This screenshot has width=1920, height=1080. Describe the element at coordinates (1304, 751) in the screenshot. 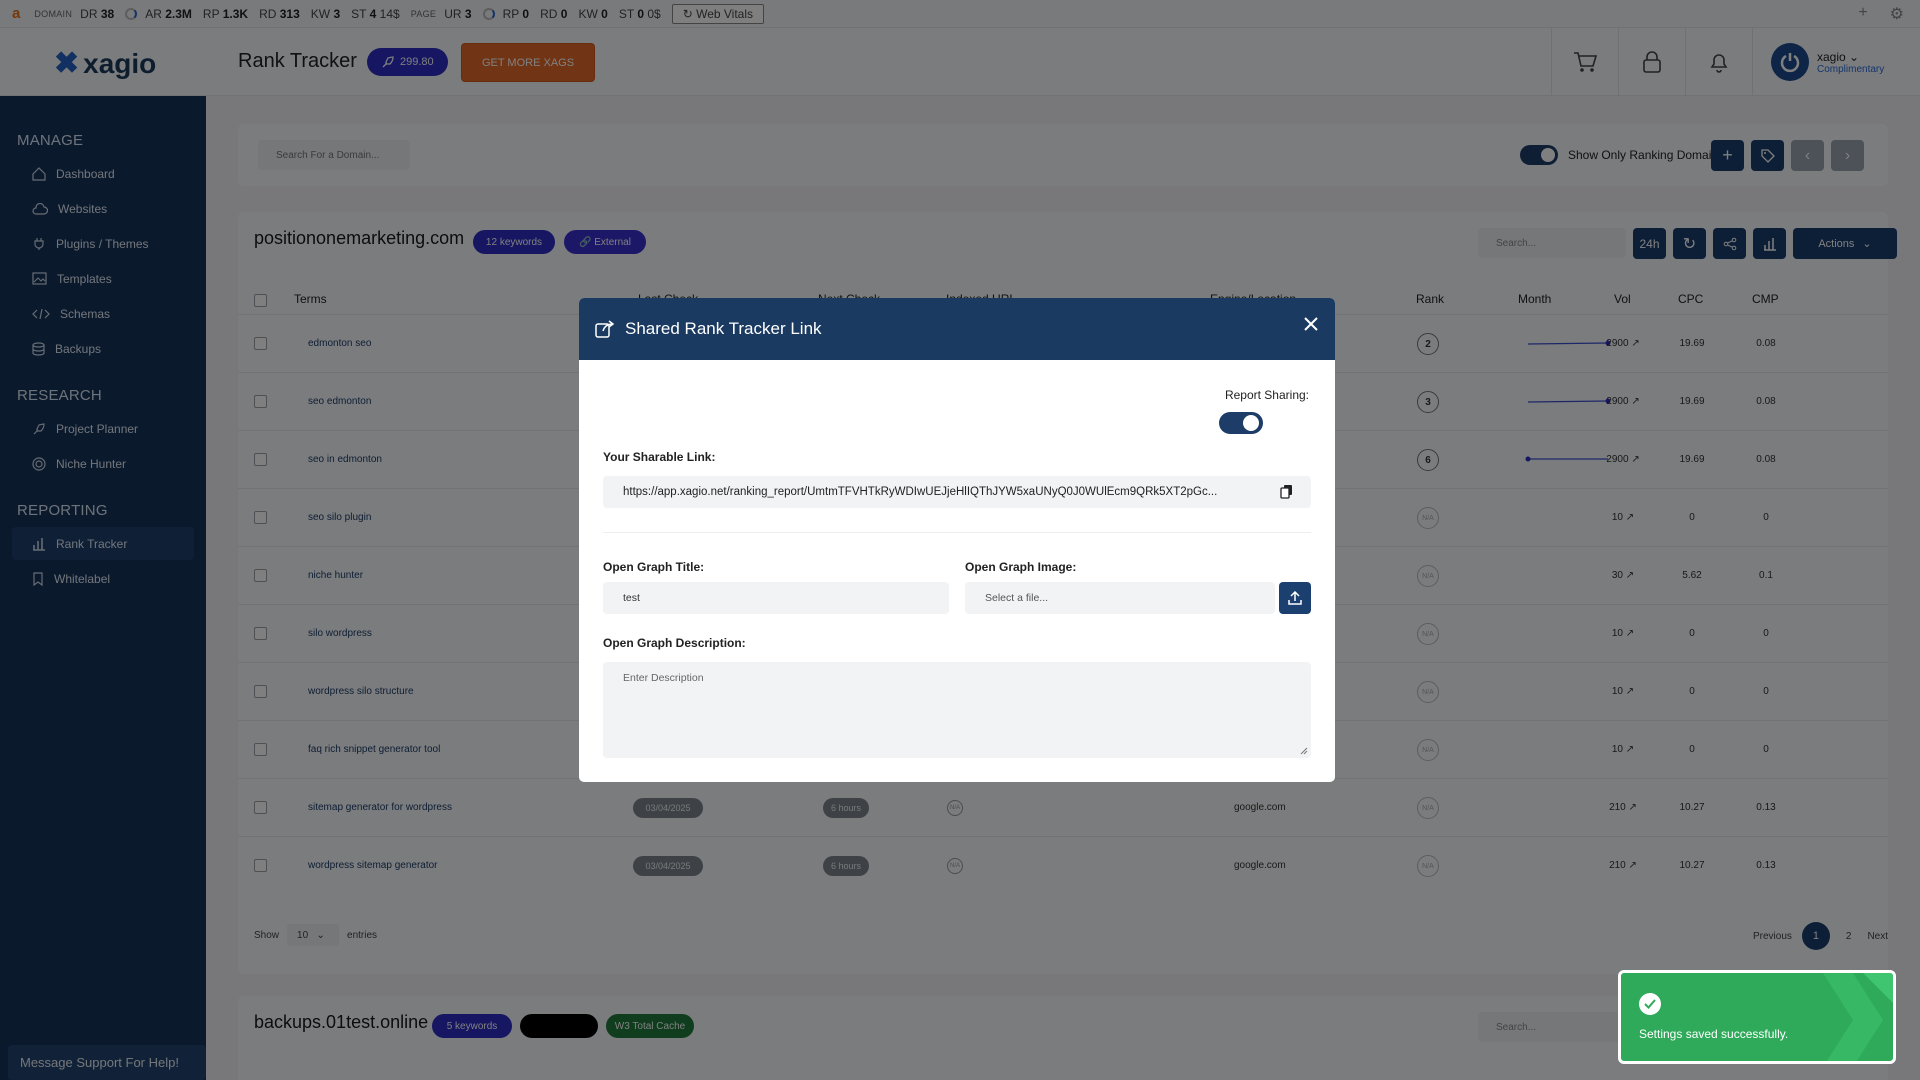

I see `resize-grip-icon` at that location.